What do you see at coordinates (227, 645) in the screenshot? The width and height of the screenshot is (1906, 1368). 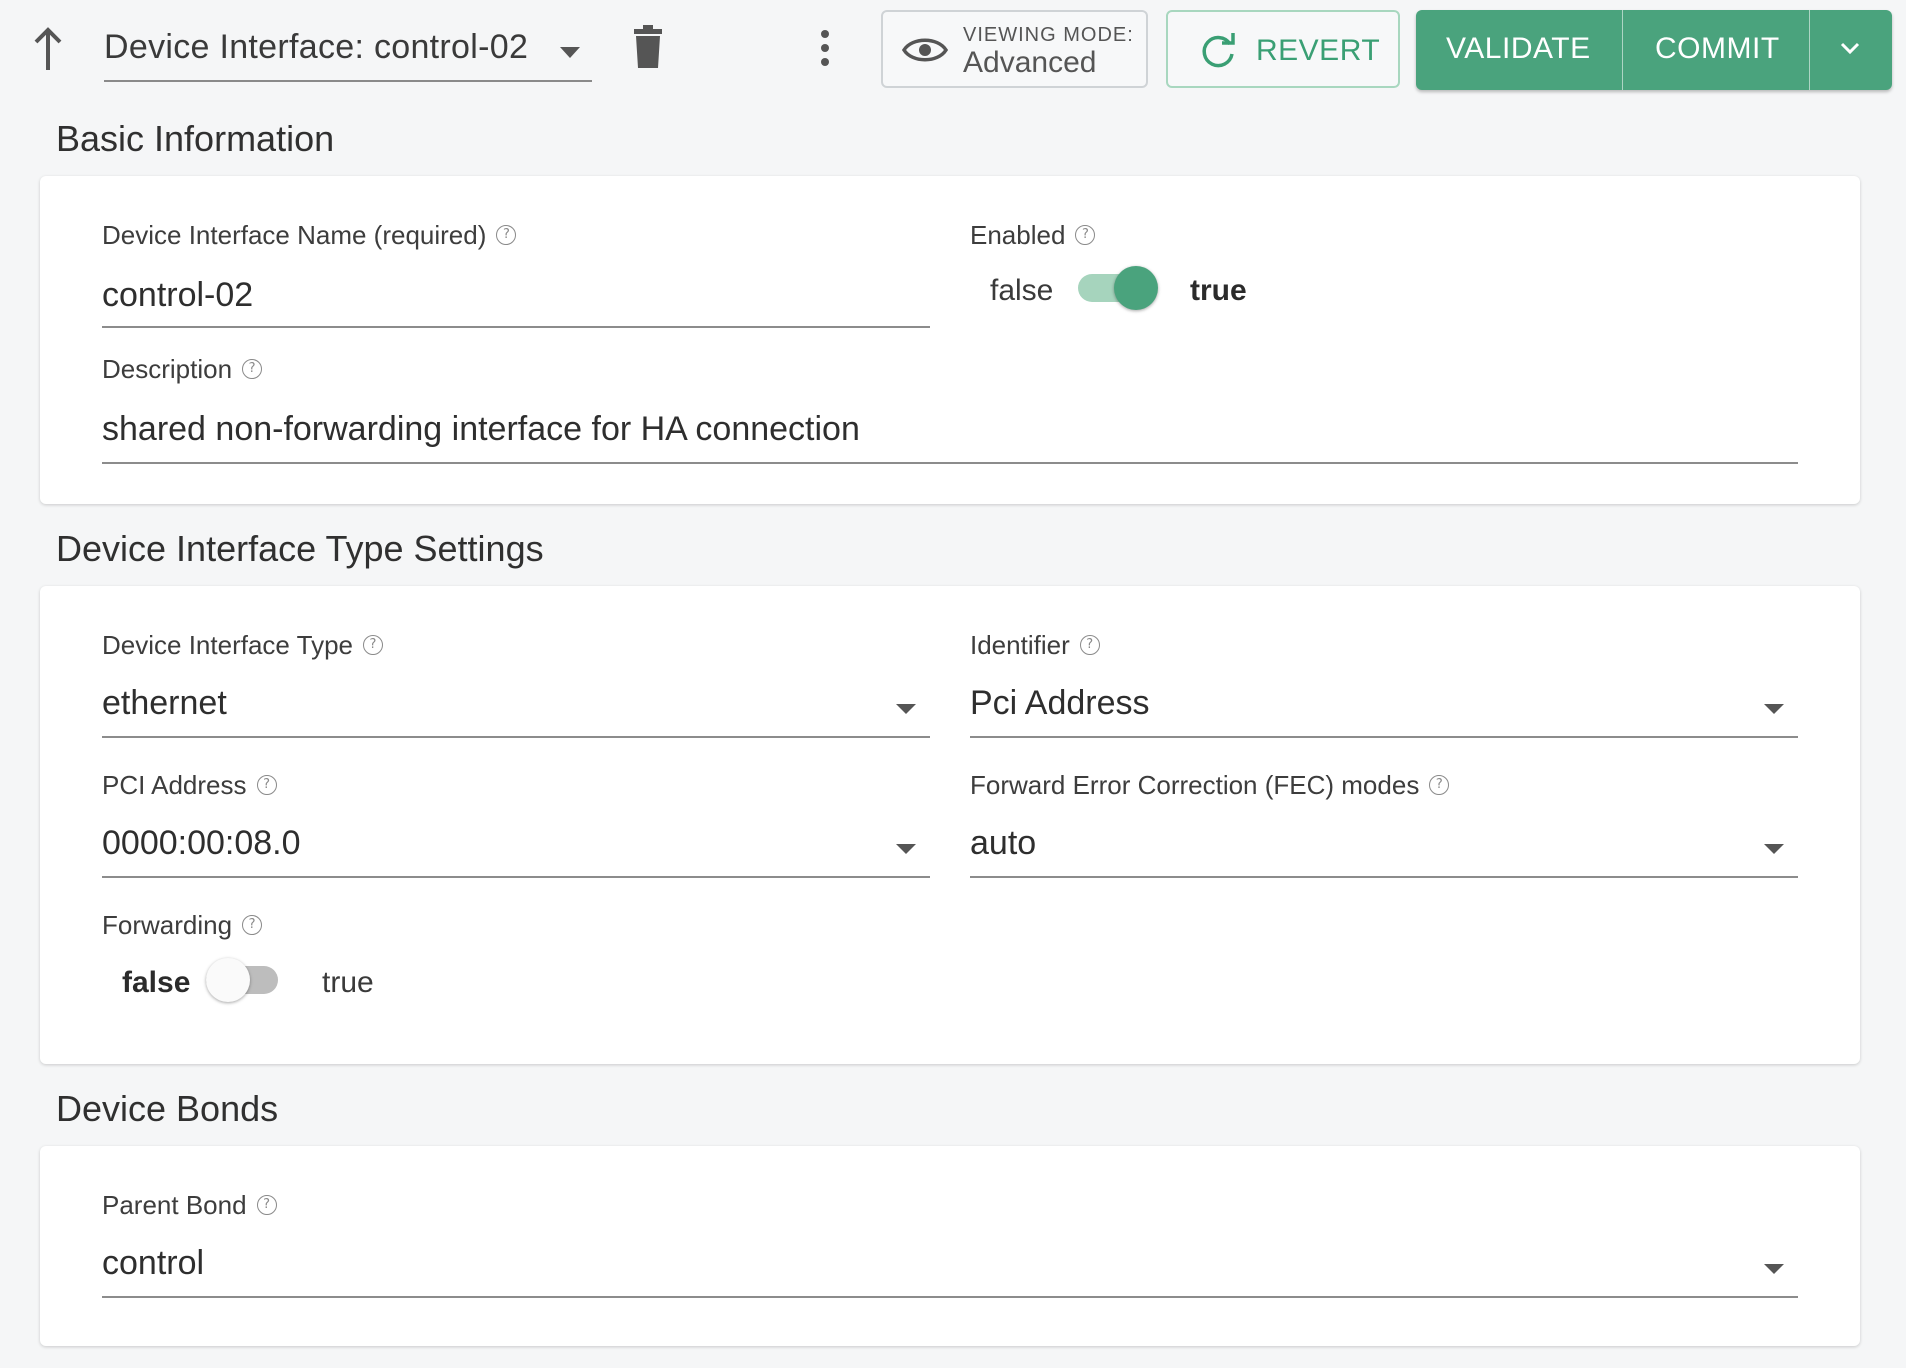 I see `field-label-text: Device Interface Type` at bounding box center [227, 645].